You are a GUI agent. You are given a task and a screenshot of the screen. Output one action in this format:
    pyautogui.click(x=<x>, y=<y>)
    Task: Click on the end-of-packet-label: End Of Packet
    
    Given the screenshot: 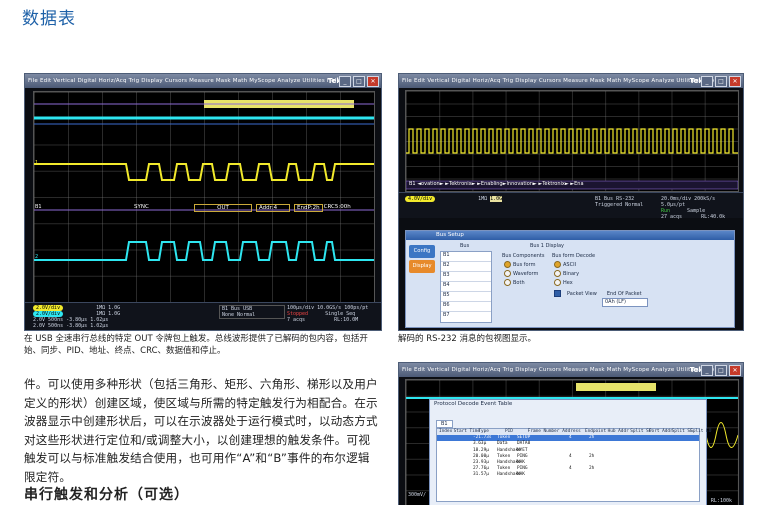 What is the action you would take?
    pyautogui.click(x=624, y=293)
    